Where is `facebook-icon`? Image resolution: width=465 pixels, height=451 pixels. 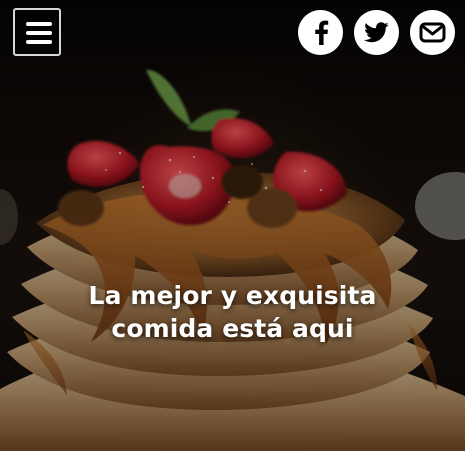 facebook-icon is located at coordinates (321, 32).